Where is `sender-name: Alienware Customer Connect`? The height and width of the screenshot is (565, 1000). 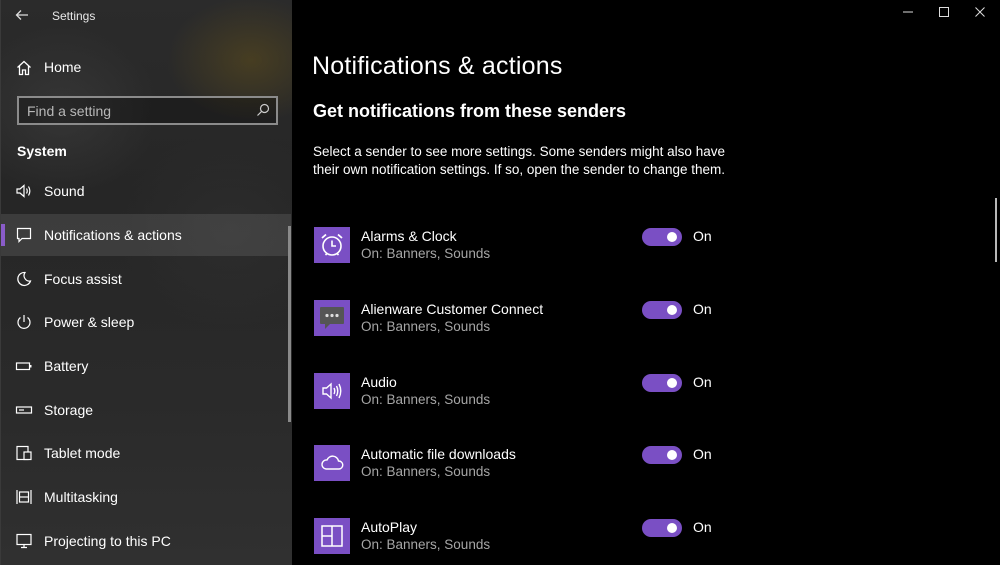
sender-name: Alienware Customer Connect is located at coordinates (452, 309).